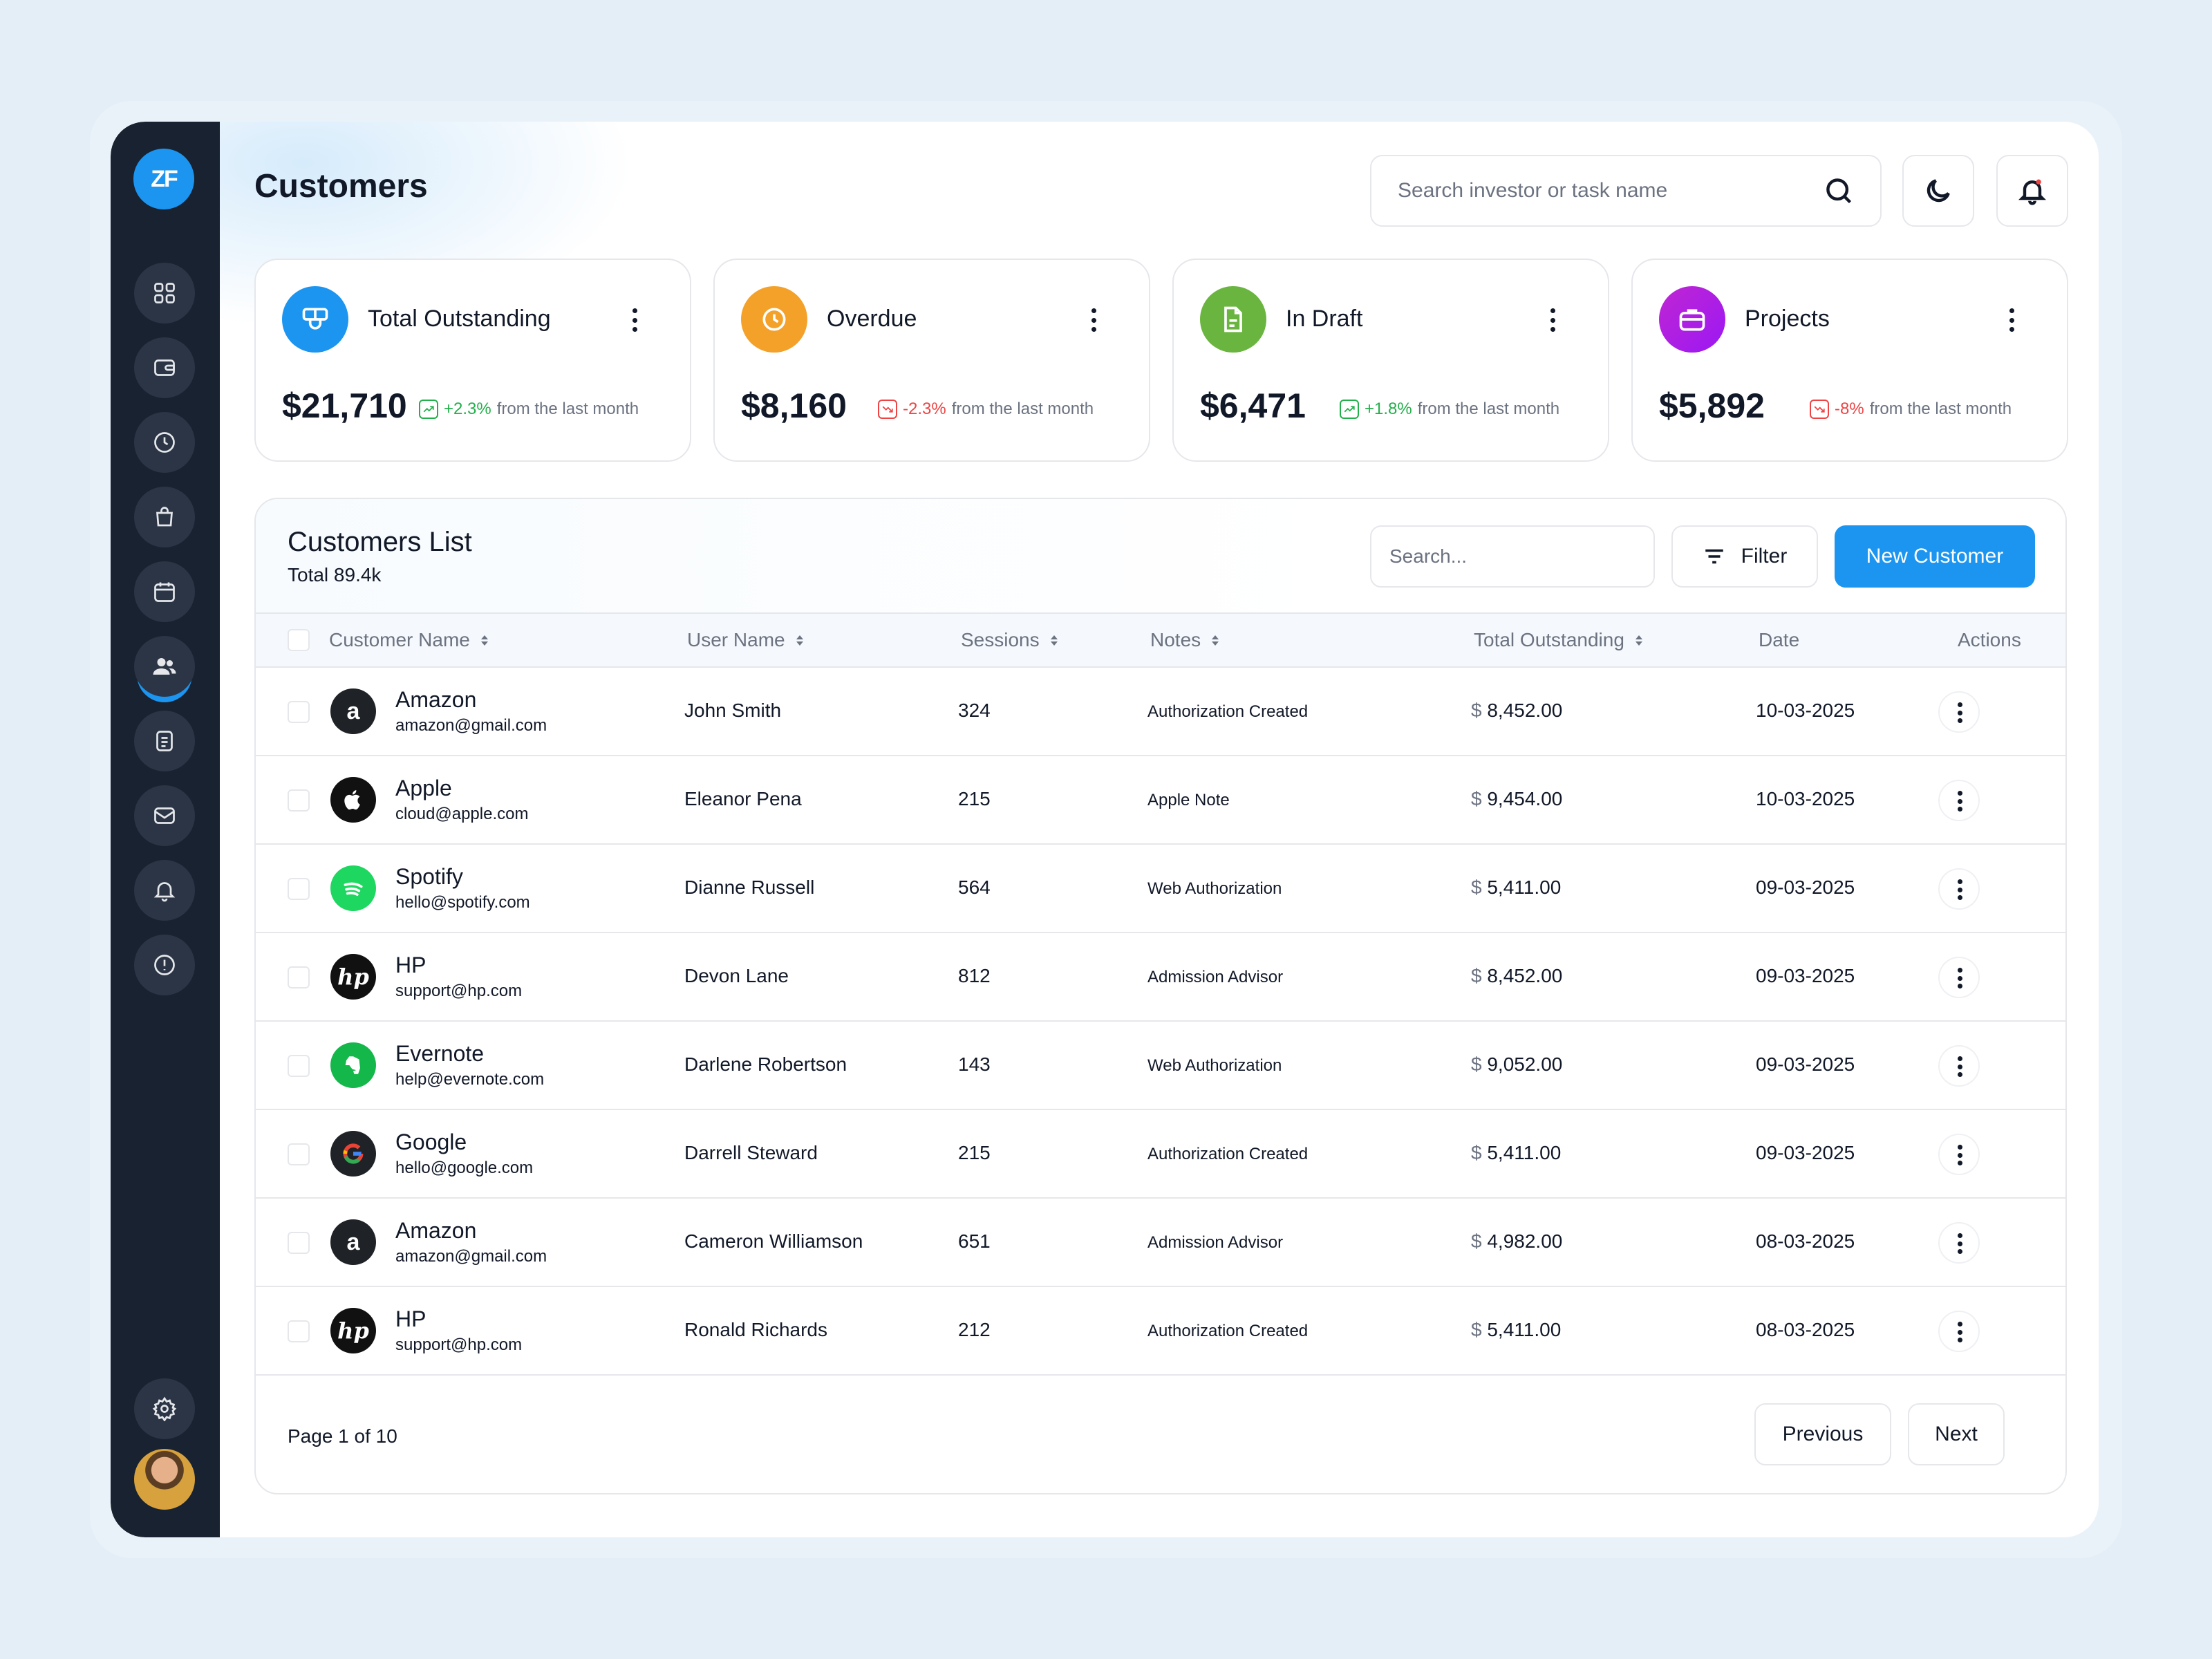 The image size is (2212, 1659). Describe the element at coordinates (353, 888) in the screenshot. I see `spotify-logo-icon` at that location.